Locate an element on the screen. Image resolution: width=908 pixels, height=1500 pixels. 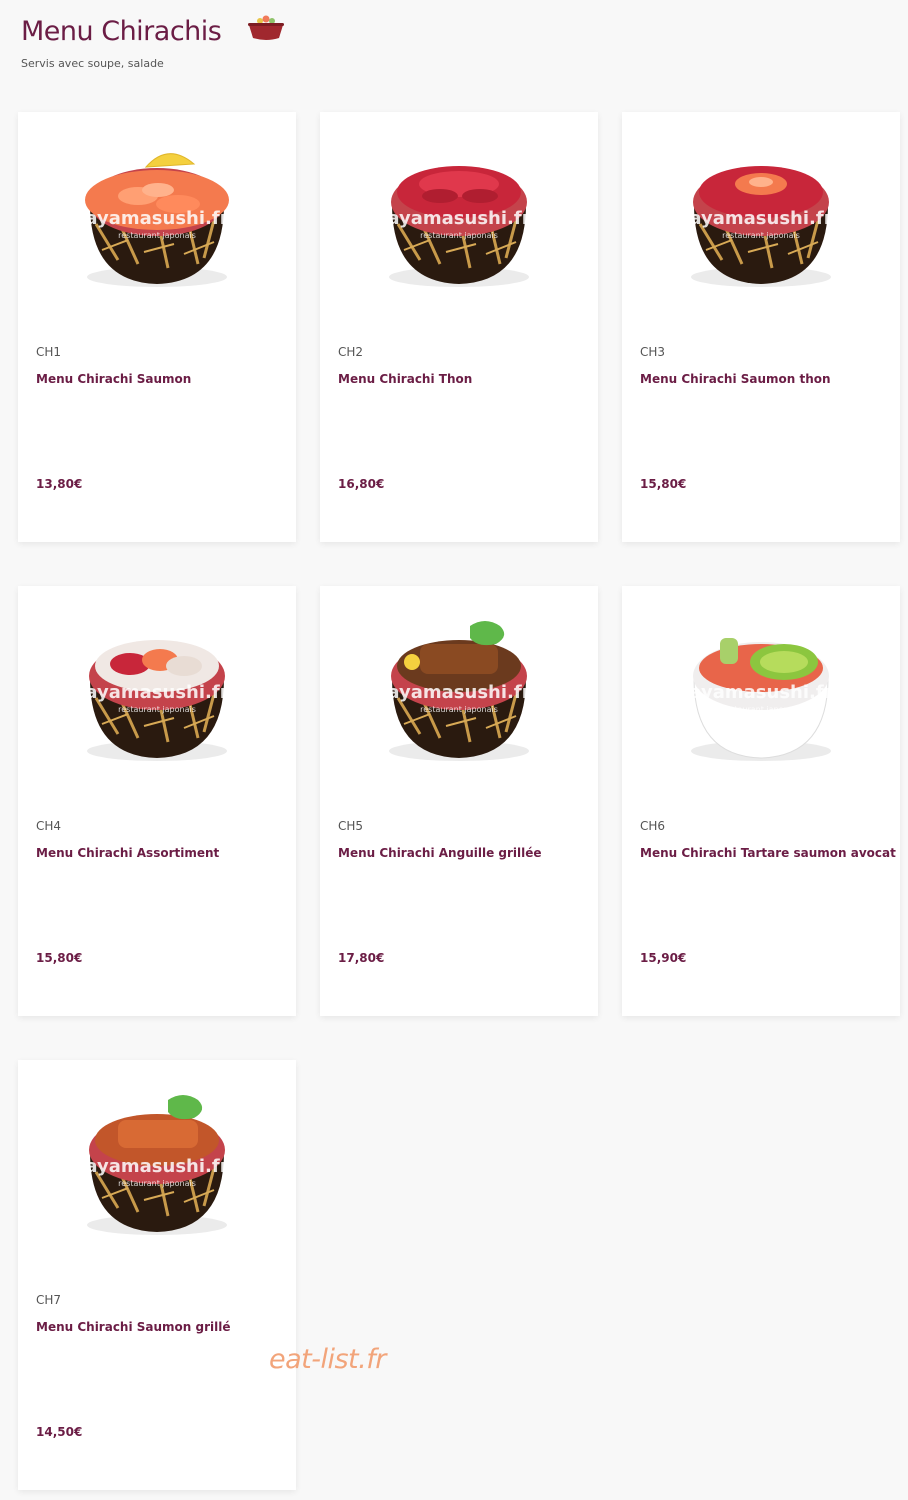
item-price: 13,80€ is located at coordinates (59, 484).